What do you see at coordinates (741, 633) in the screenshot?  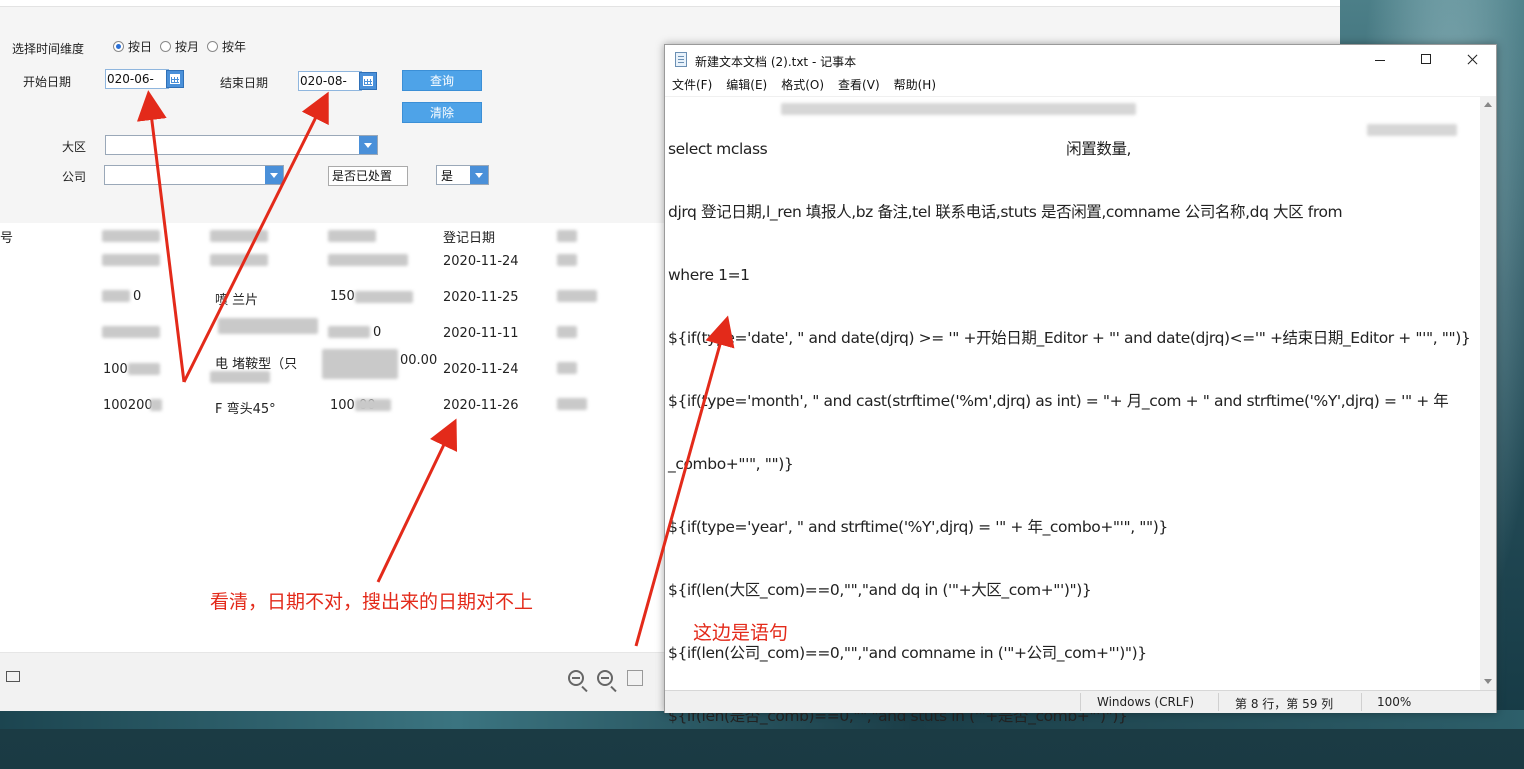 I see `annotation-right-note: 这边是语句` at bounding box center [741, 633].